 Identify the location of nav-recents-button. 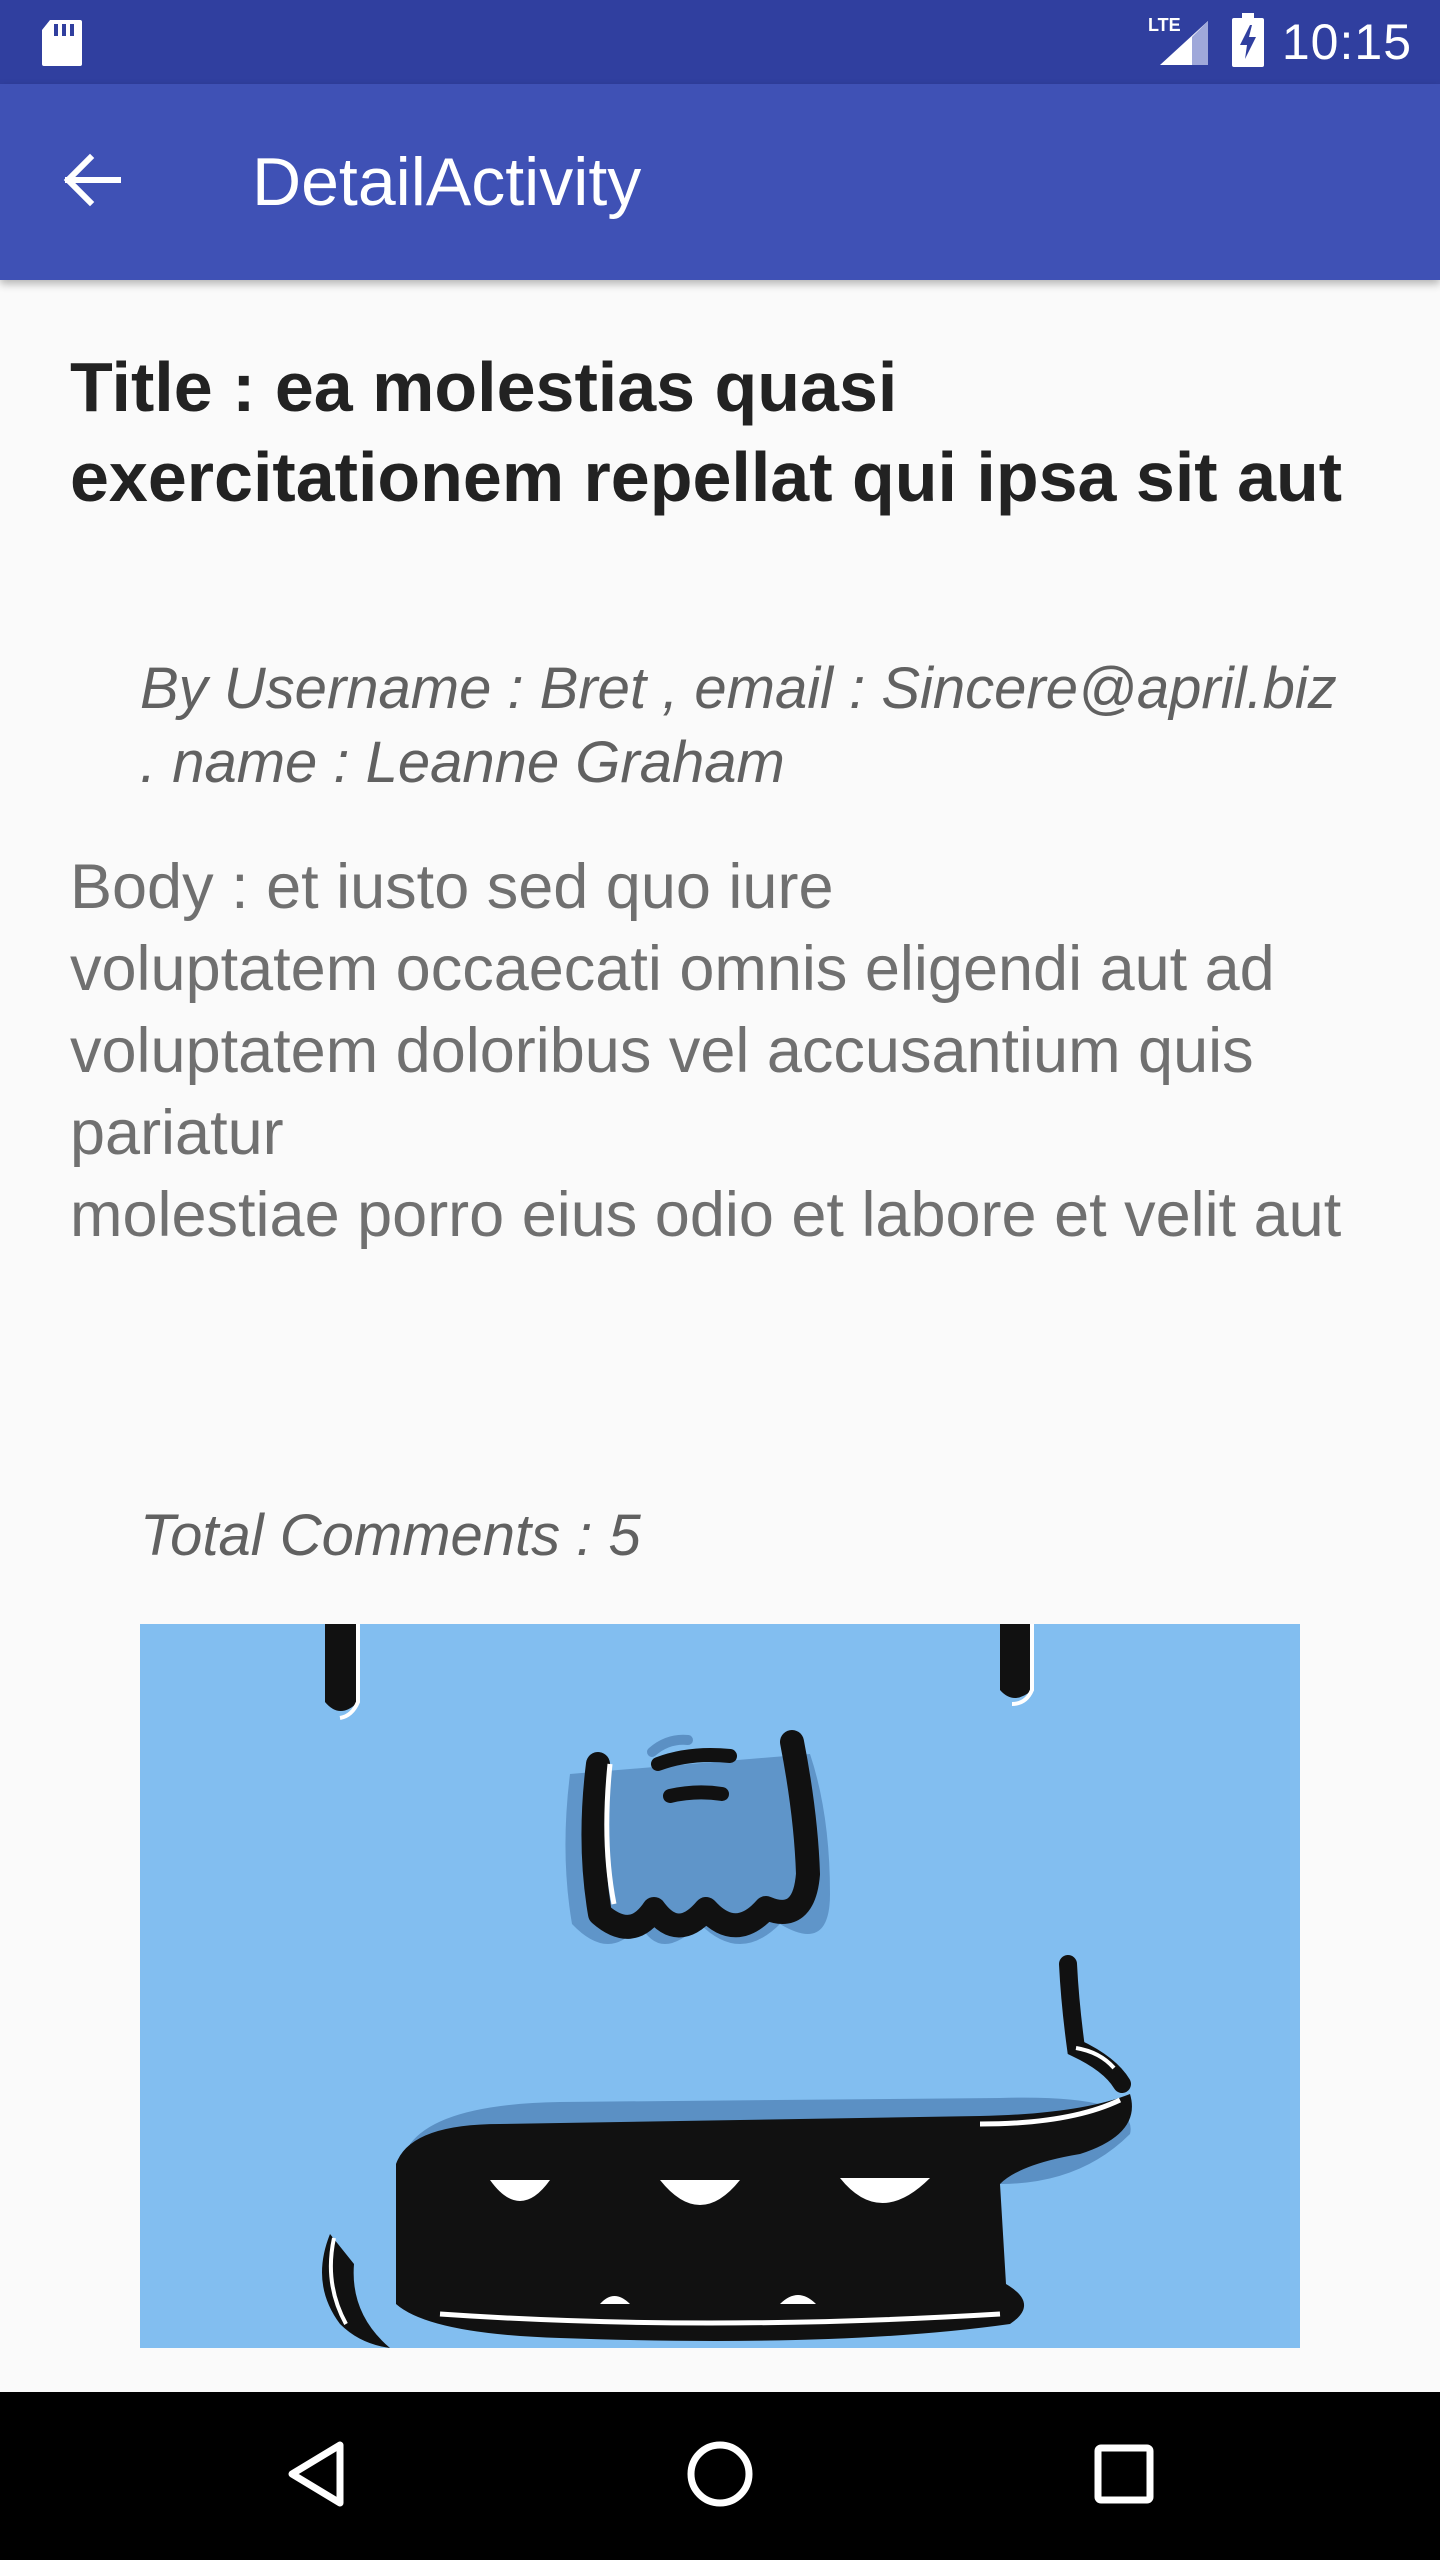
(1124, 2476).